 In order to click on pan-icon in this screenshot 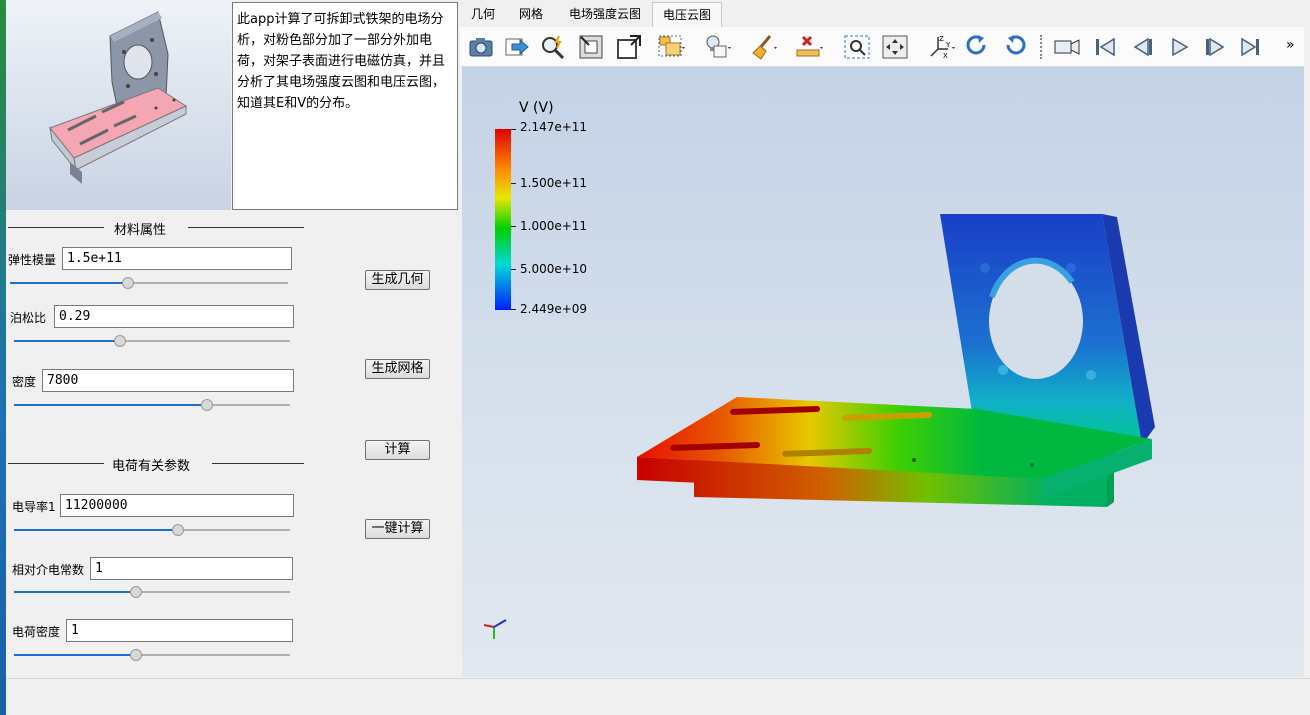, I will do `click(895, 47)`.